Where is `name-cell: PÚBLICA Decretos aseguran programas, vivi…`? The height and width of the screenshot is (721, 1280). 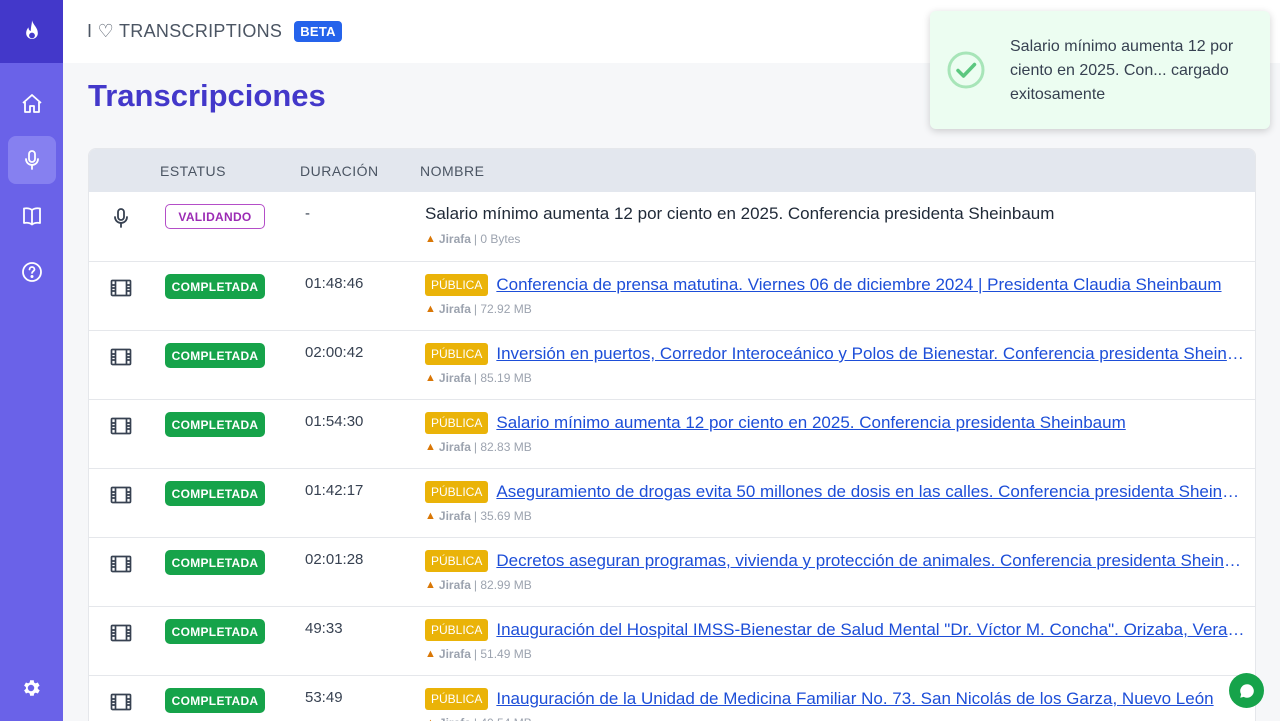 name-cell: PÚBLICA Decretos aseguran programas, vivi… is located at coordinates (835, 561).